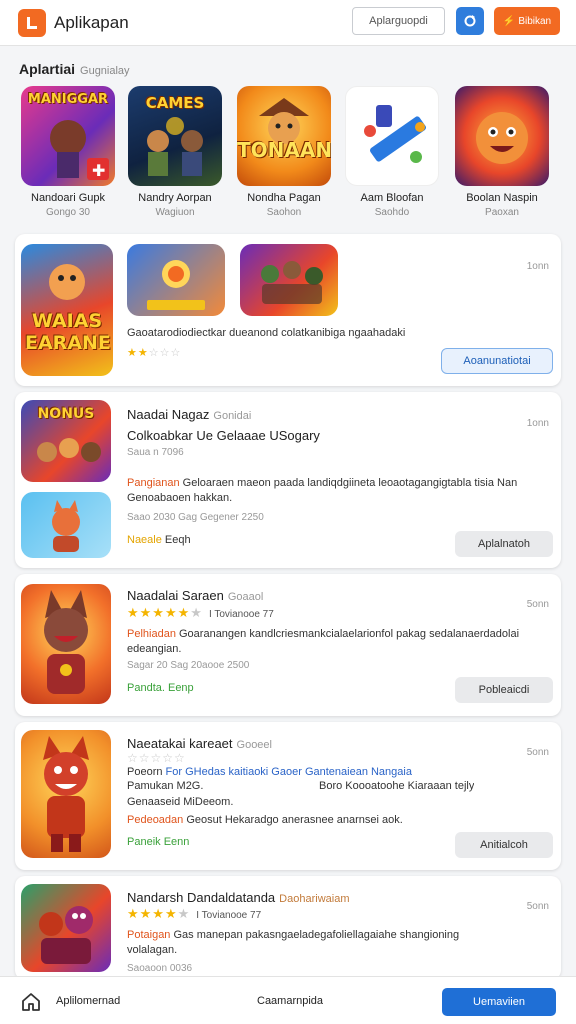 The image size is (576, 1024). What do you see at coordinates (160, 688) in the screenshot?
I see `status-tag: Pandta. Eenp` at bounding box center [160, 688].